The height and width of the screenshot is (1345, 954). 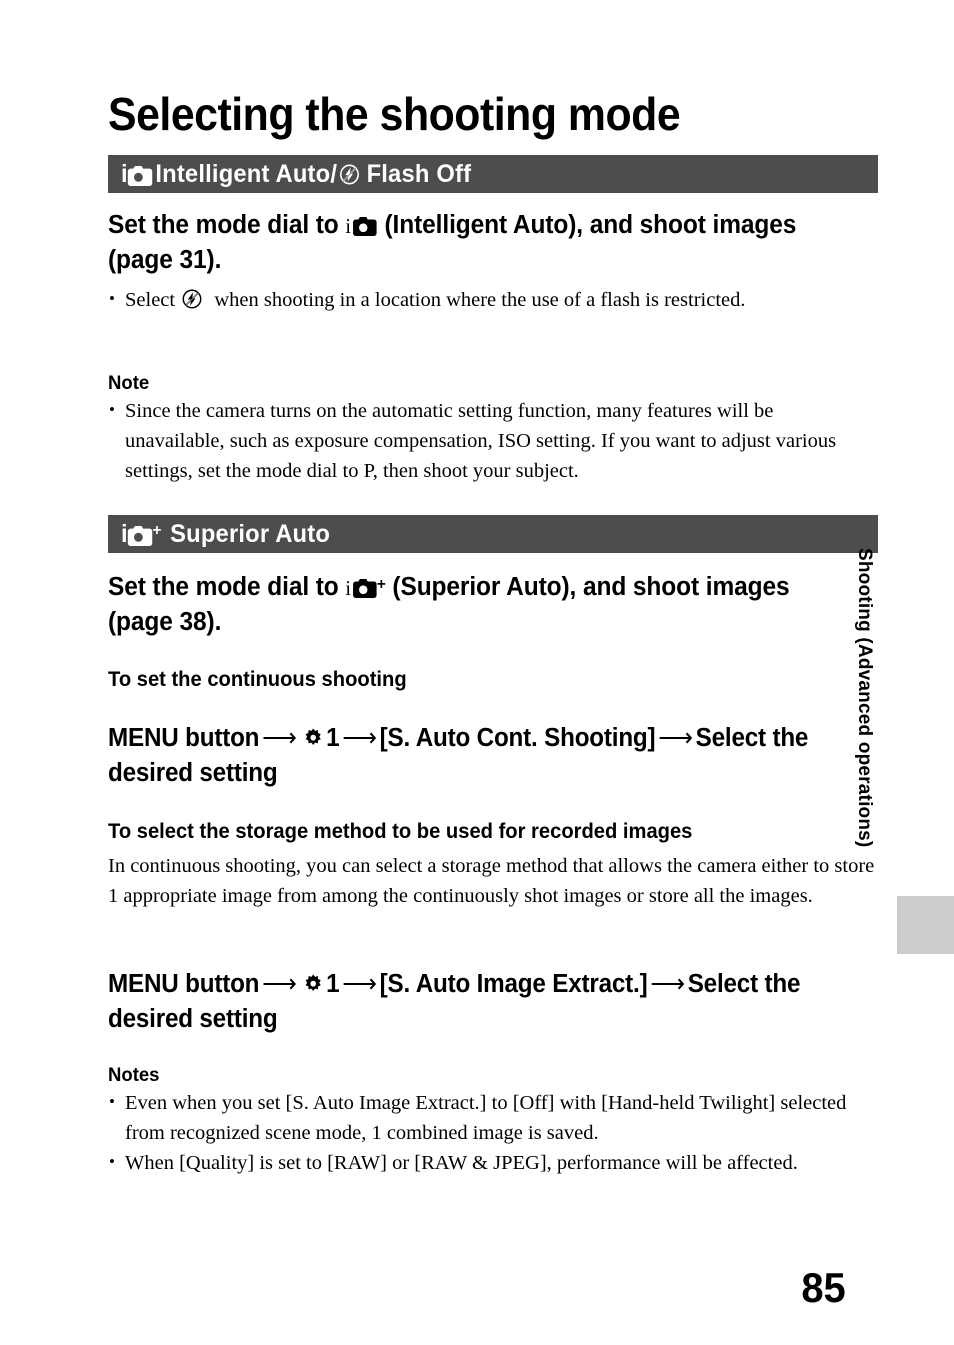 What do you see at coordinates (513, 984) in the screenshot?
I see `menu-item-label: [S. Auto Image Extract.]` at bounding box center [513, 984].